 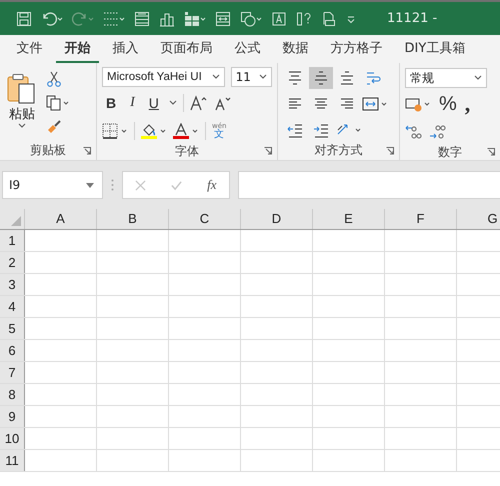 What do you see at coordinates (435, 49) in the screenshot?
I see `ribbon-tab: DIY工具箱` at bounding box center [435, 49].